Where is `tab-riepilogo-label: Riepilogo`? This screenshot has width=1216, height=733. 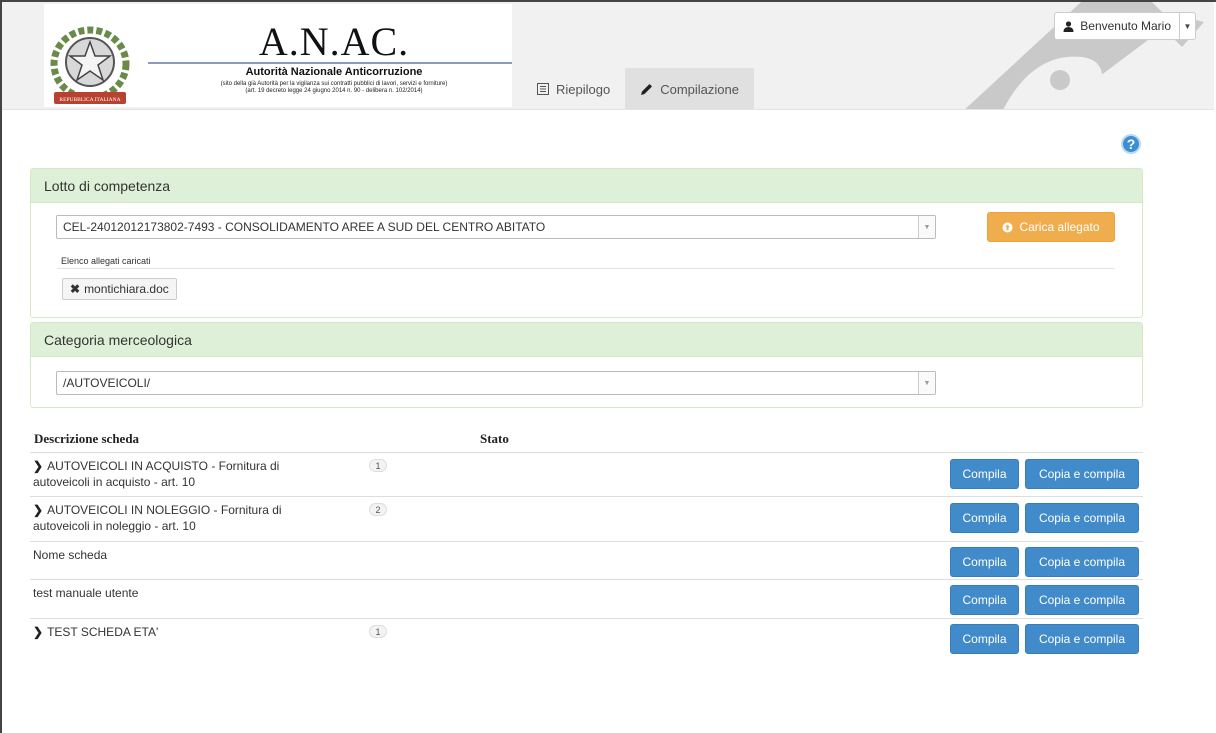
tab-riepilogo-label: Riepilogo is located at coordinates (583, 89).